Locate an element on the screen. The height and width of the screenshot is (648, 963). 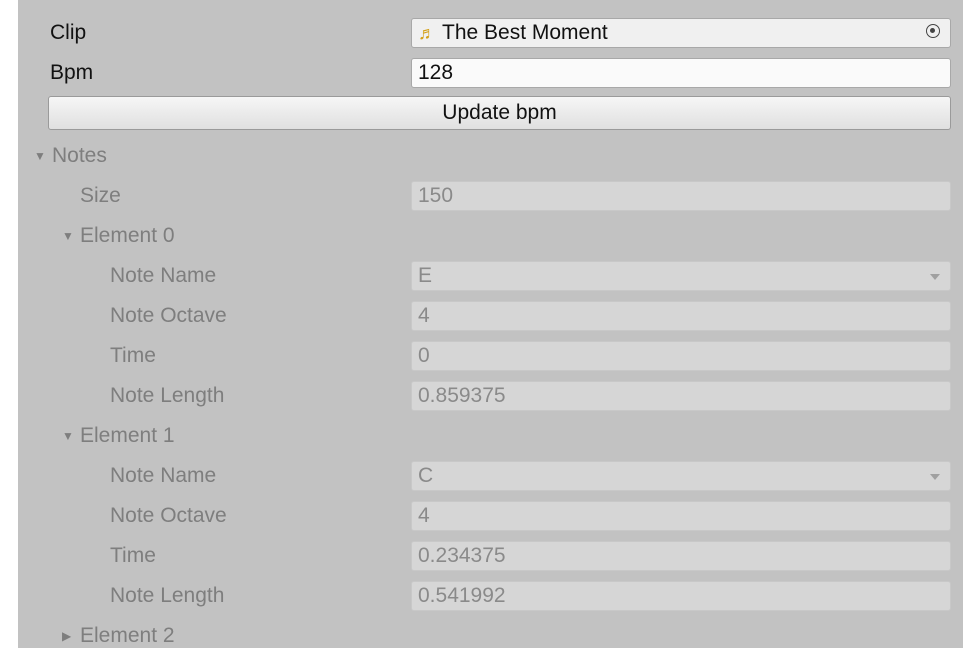
element-1-note-octave-row: Note Octave 4 is located at coordinates (490, 516).